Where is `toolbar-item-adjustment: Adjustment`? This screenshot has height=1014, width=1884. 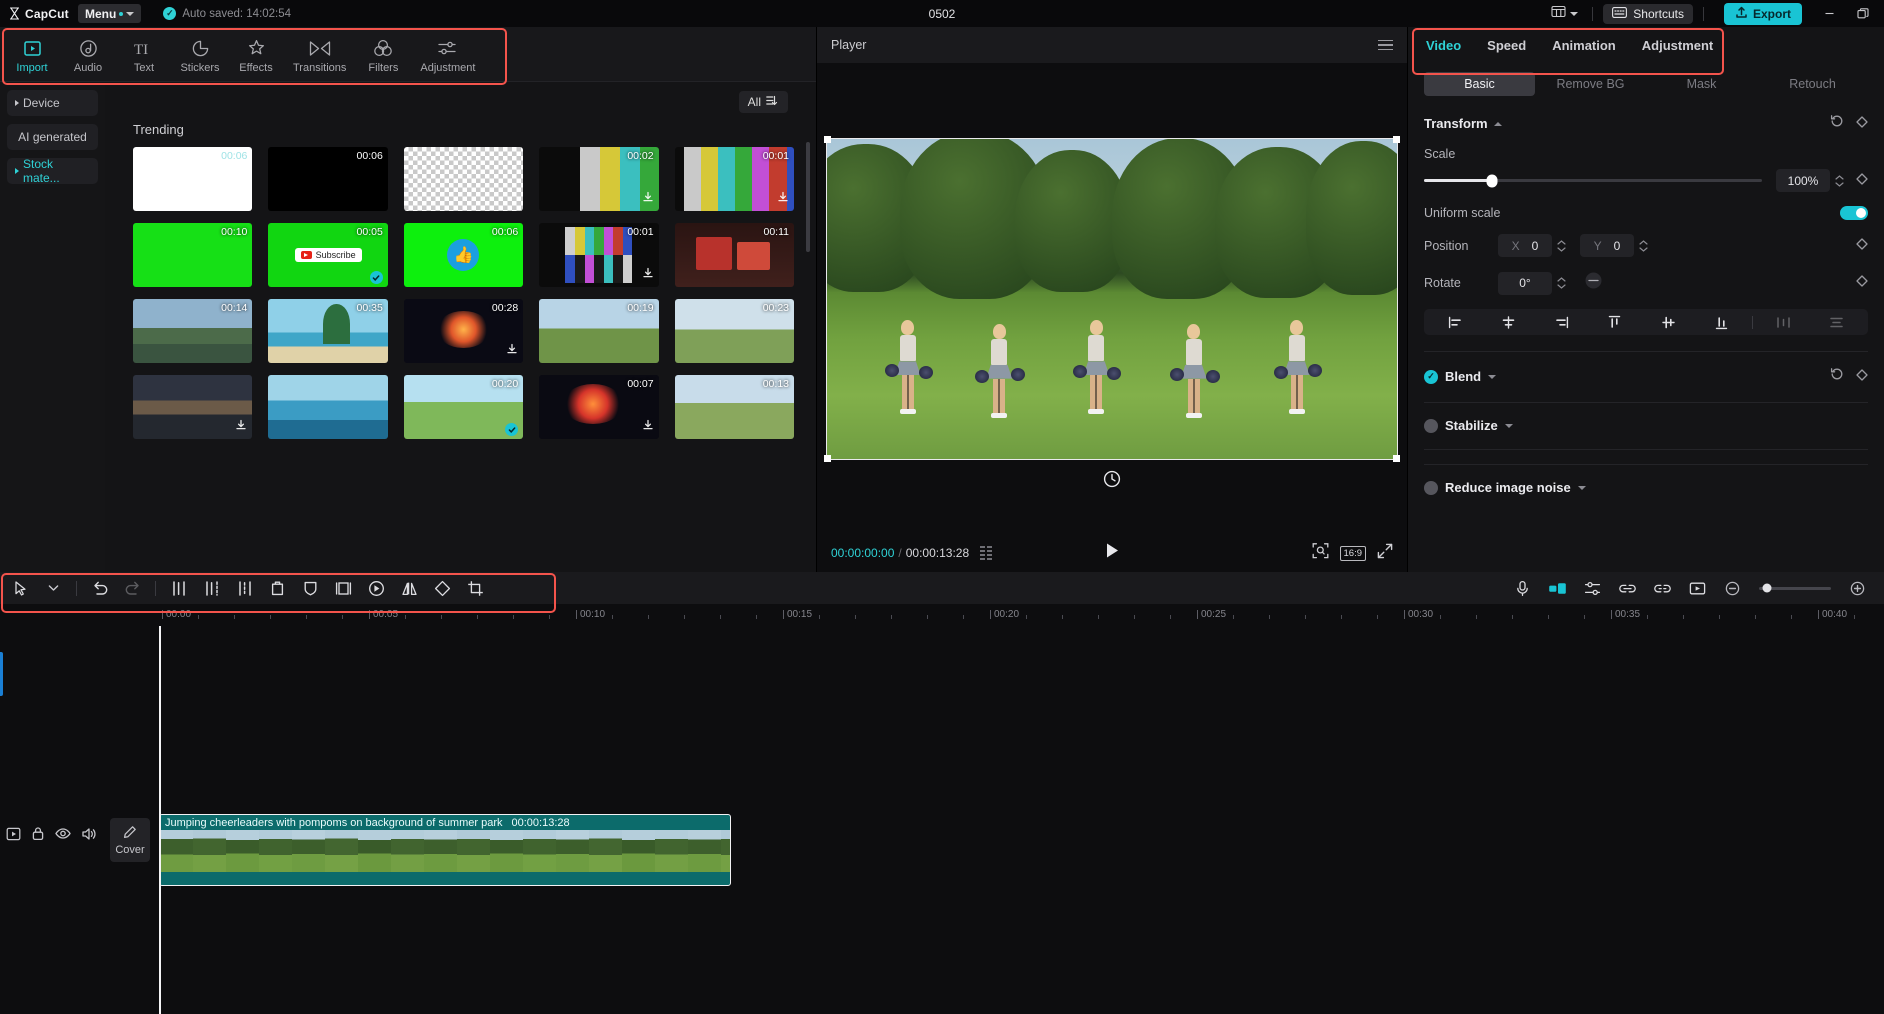
toolbar-item-adjustment: Adjustment is located at coordinates (447, 54).